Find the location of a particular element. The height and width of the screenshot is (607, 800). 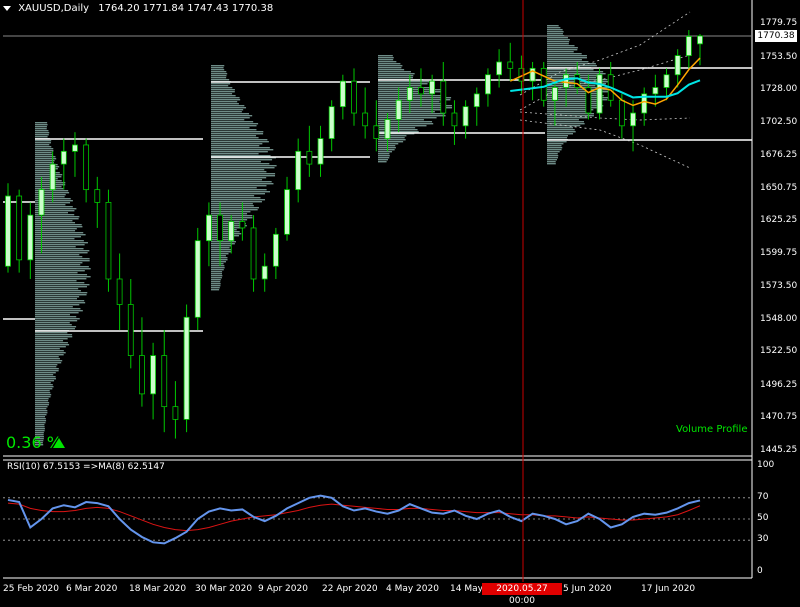

price-tick-label: 1445.25 is located at coordinates (779, 450).